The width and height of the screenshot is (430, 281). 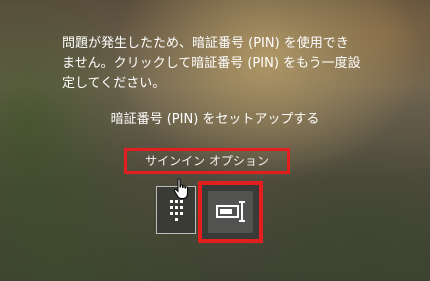 What do you see at coordinates (211, 63) in the screenshot?
I see `pin-error-line-2: ません。クリックして暗証番号 (PIN) をもう一度設` at bounding box center [211, 63].